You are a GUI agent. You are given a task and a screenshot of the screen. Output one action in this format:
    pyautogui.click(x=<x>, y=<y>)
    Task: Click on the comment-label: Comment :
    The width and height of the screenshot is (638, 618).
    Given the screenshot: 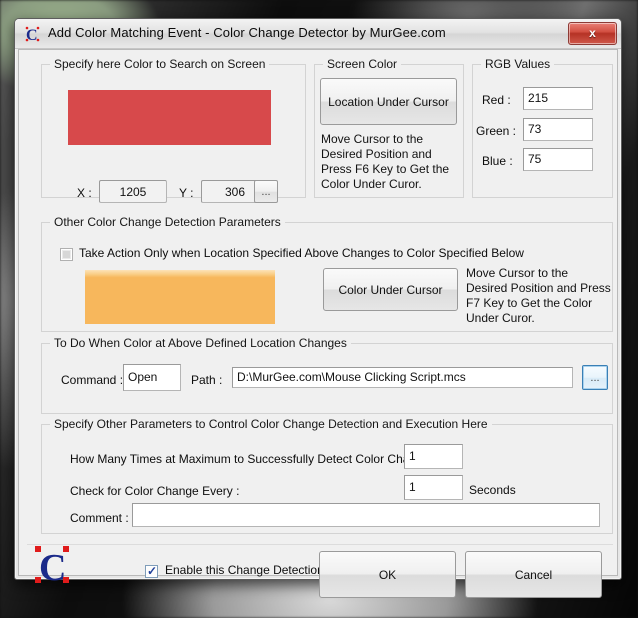 What is the action you would take?
    pyautogui.click(x=99, y=518)
    